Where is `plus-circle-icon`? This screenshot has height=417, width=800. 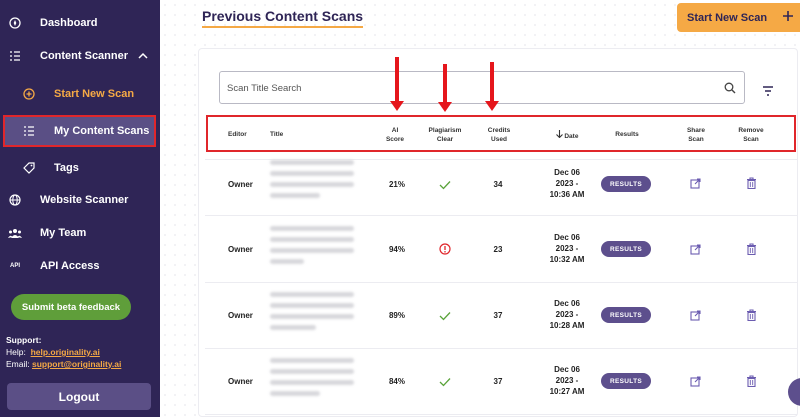 plus-circle-icon is located at coordinates (29, 94).